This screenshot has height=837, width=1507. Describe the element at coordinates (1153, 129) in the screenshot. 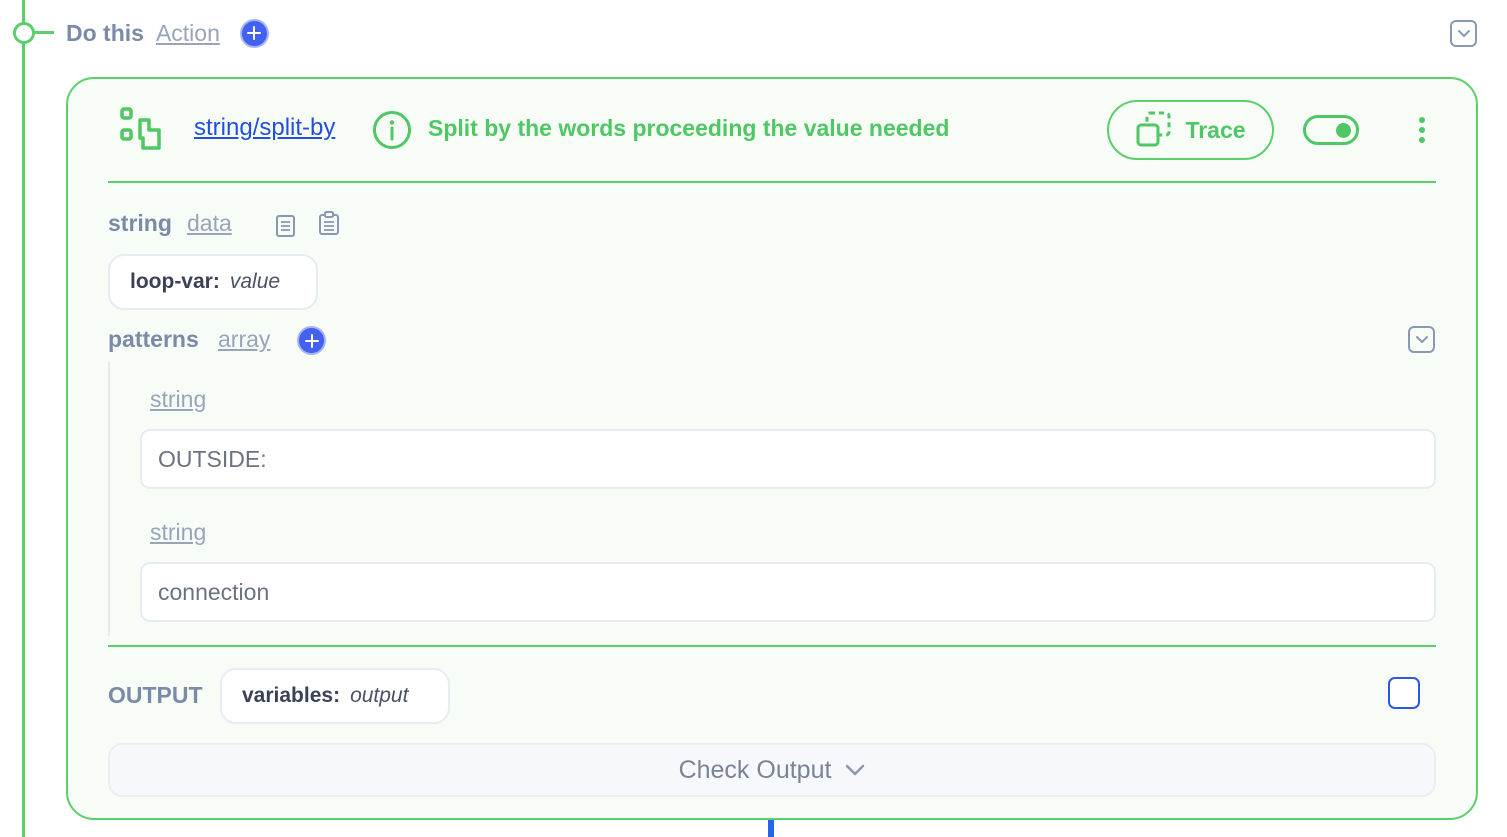

I see `trace-copy-icon` at that location.